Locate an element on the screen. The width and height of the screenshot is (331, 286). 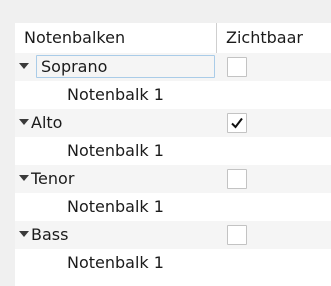
tree-row-soprano: Soprano is located at coordinates (173, 67).